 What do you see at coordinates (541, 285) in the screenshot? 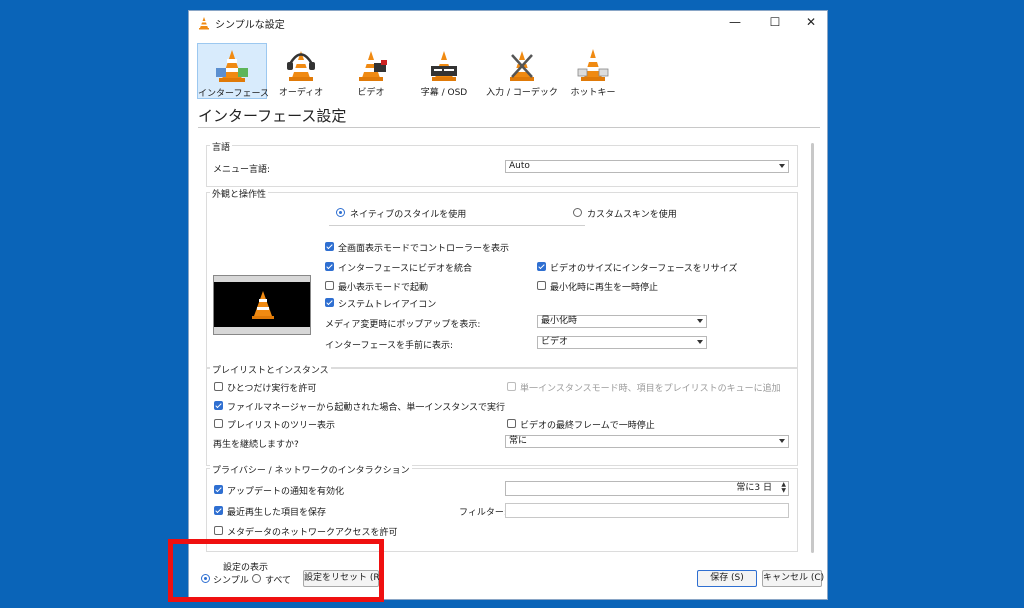
I see `pause-minimized-checkbox` at bounding box center [541, 285].